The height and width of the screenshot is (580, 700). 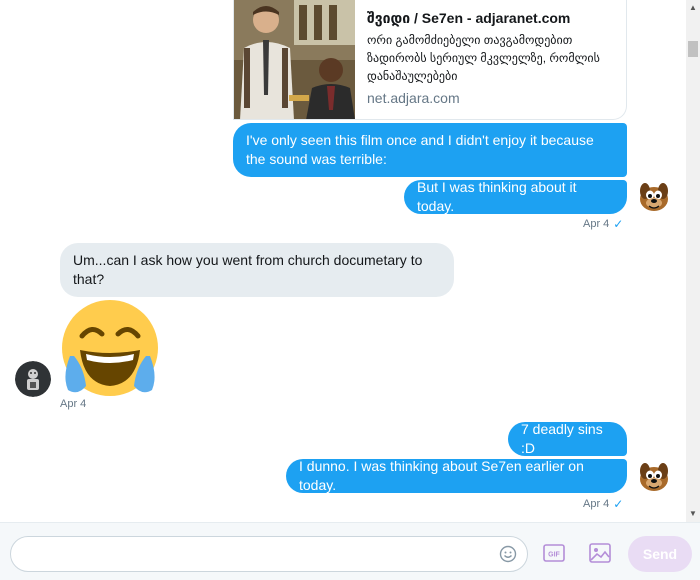 I want to click on arrow-up-icon: ▲, so click(x=693, y=8).